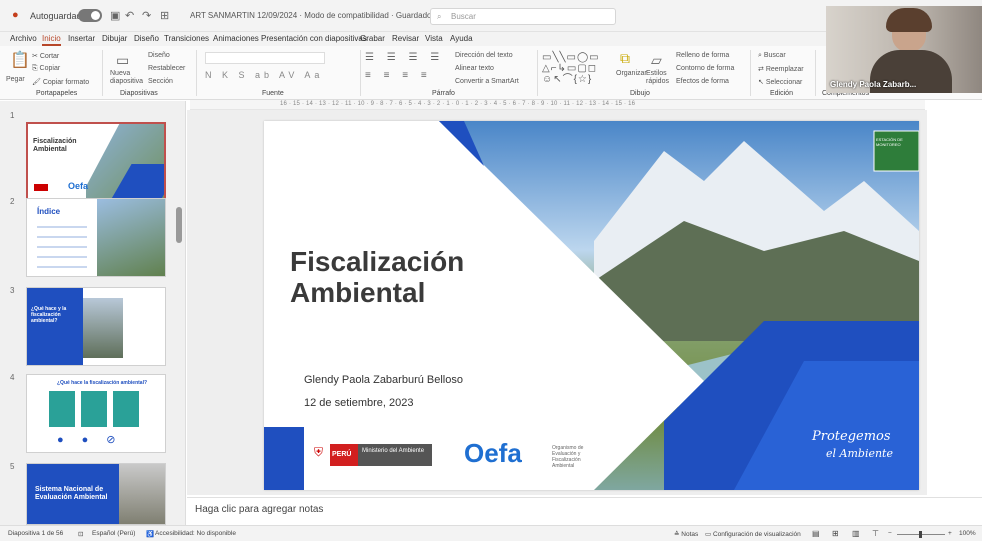 This screenshot has width=982, height=541. What do you see at coordinates (81, 38) in the screenshot?
I see `tab-insertar: Insertar` at bounding box center [81, 38].